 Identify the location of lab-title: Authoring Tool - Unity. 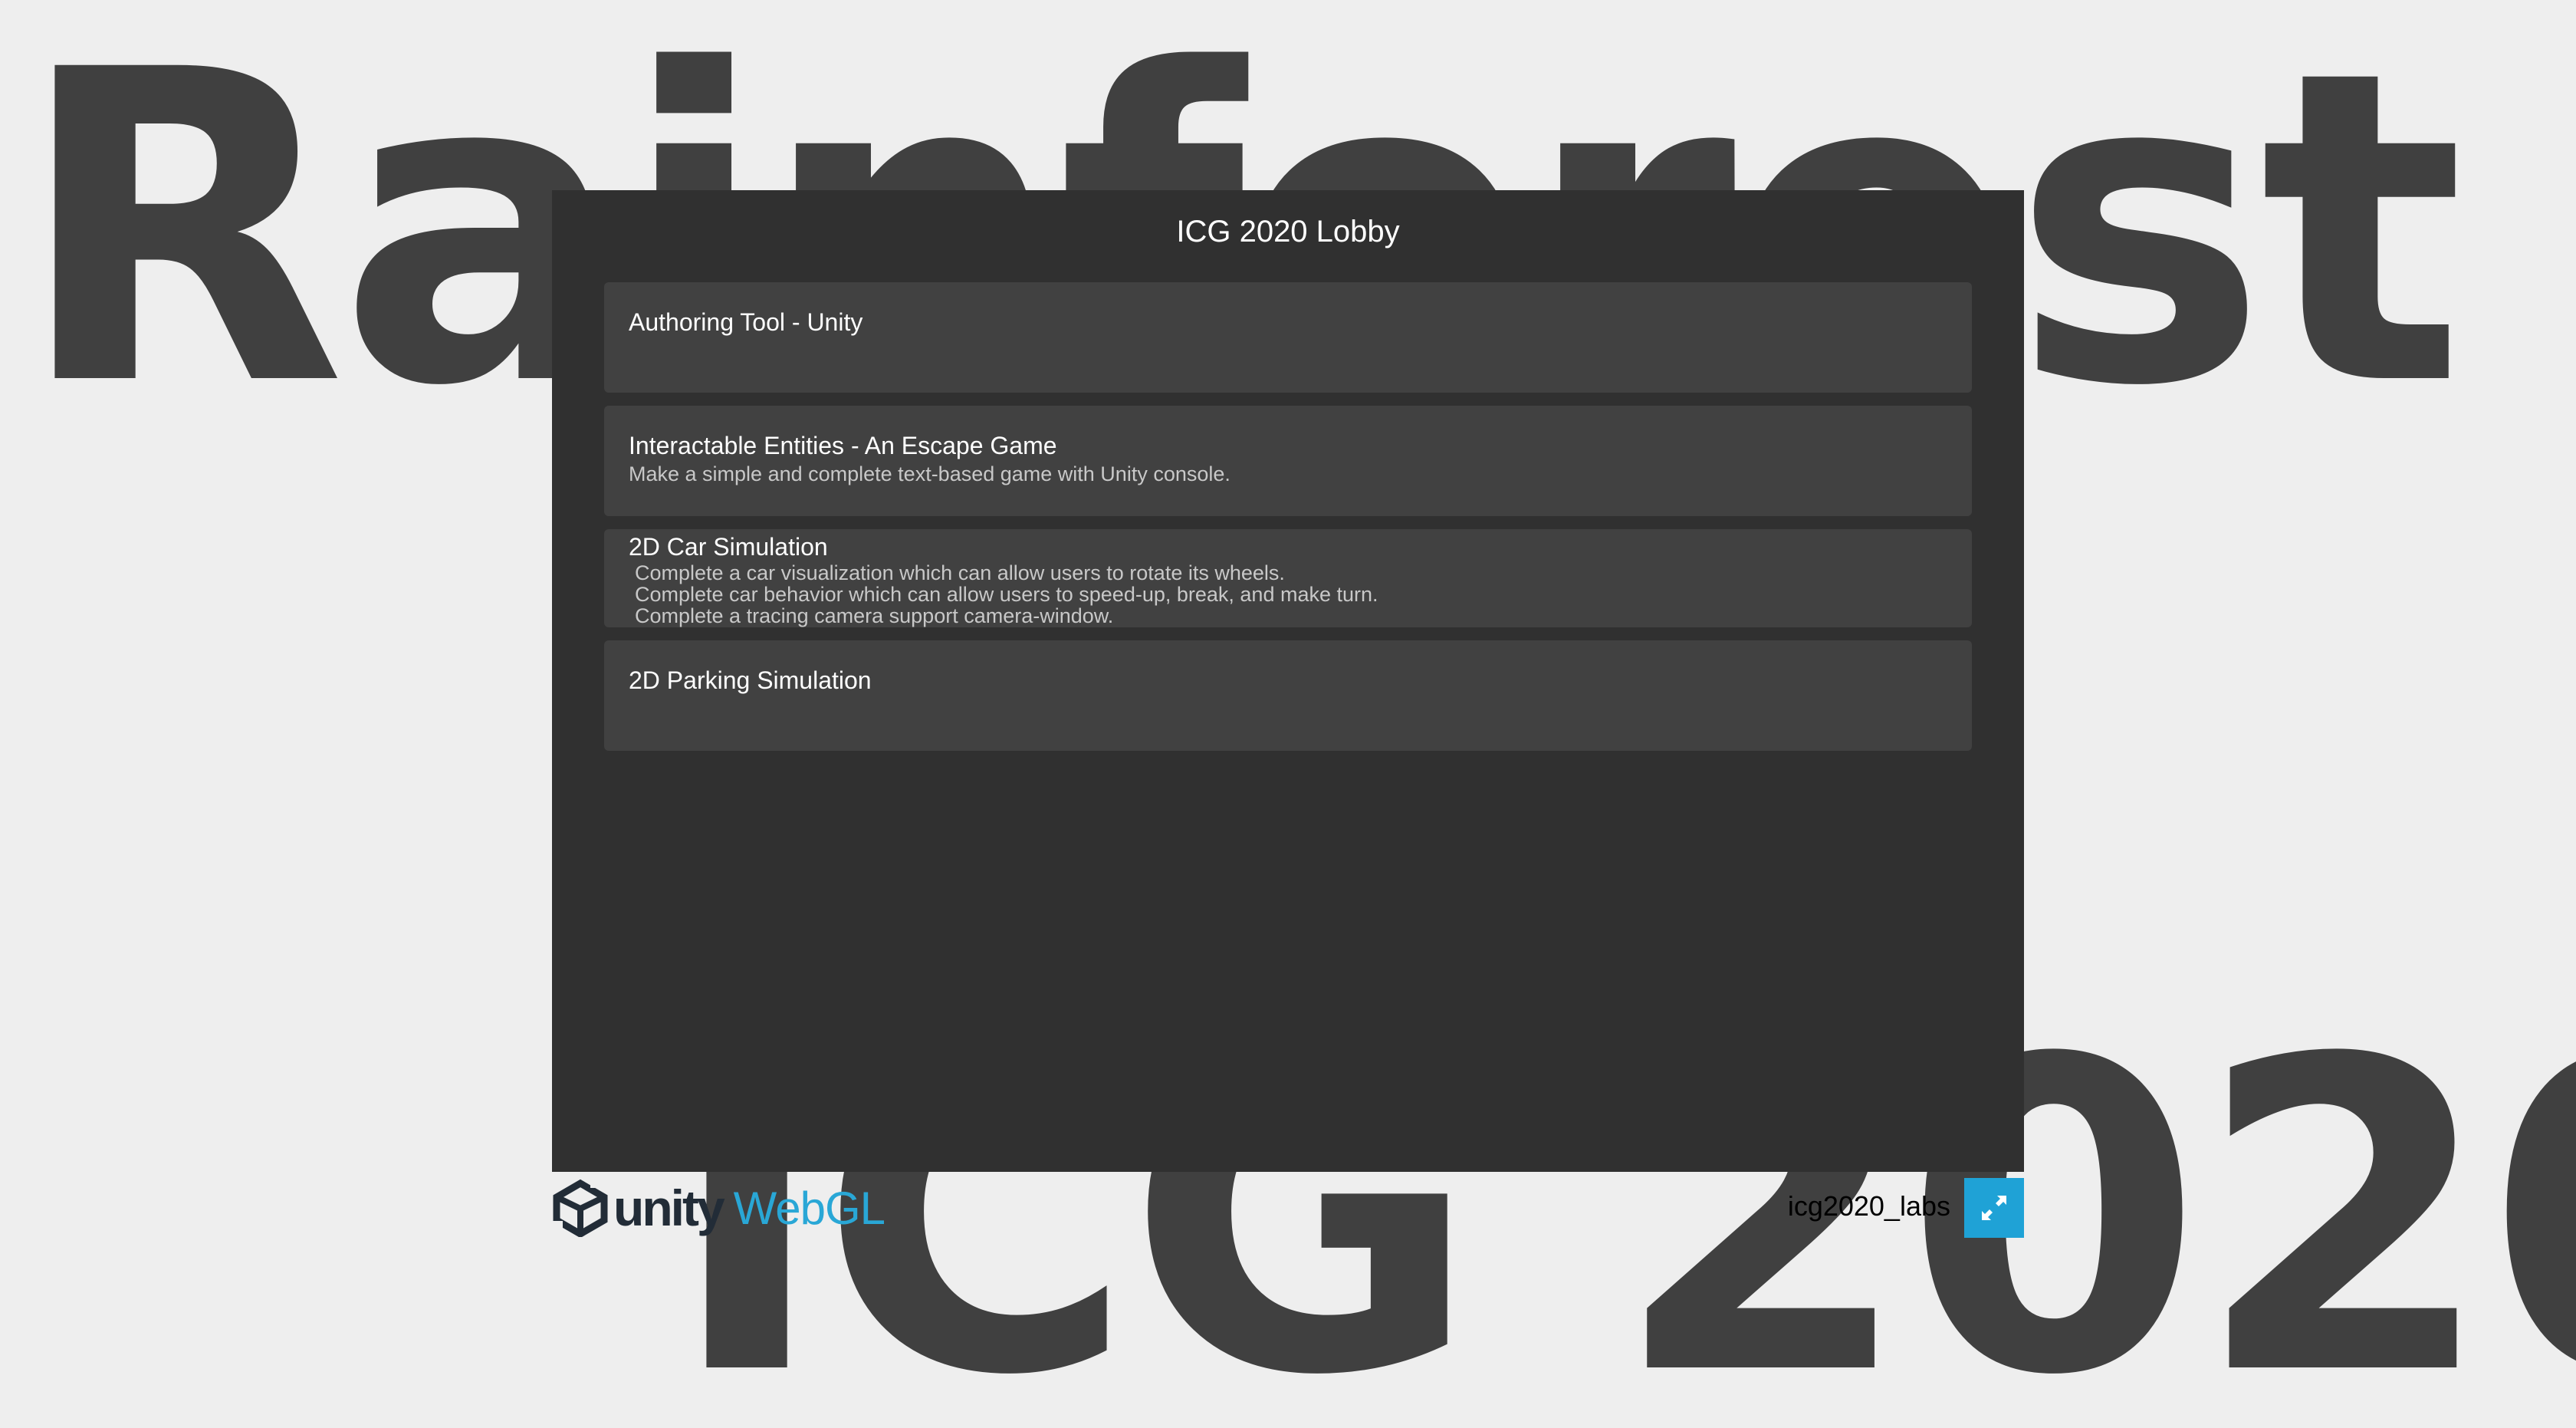
(746, 322).